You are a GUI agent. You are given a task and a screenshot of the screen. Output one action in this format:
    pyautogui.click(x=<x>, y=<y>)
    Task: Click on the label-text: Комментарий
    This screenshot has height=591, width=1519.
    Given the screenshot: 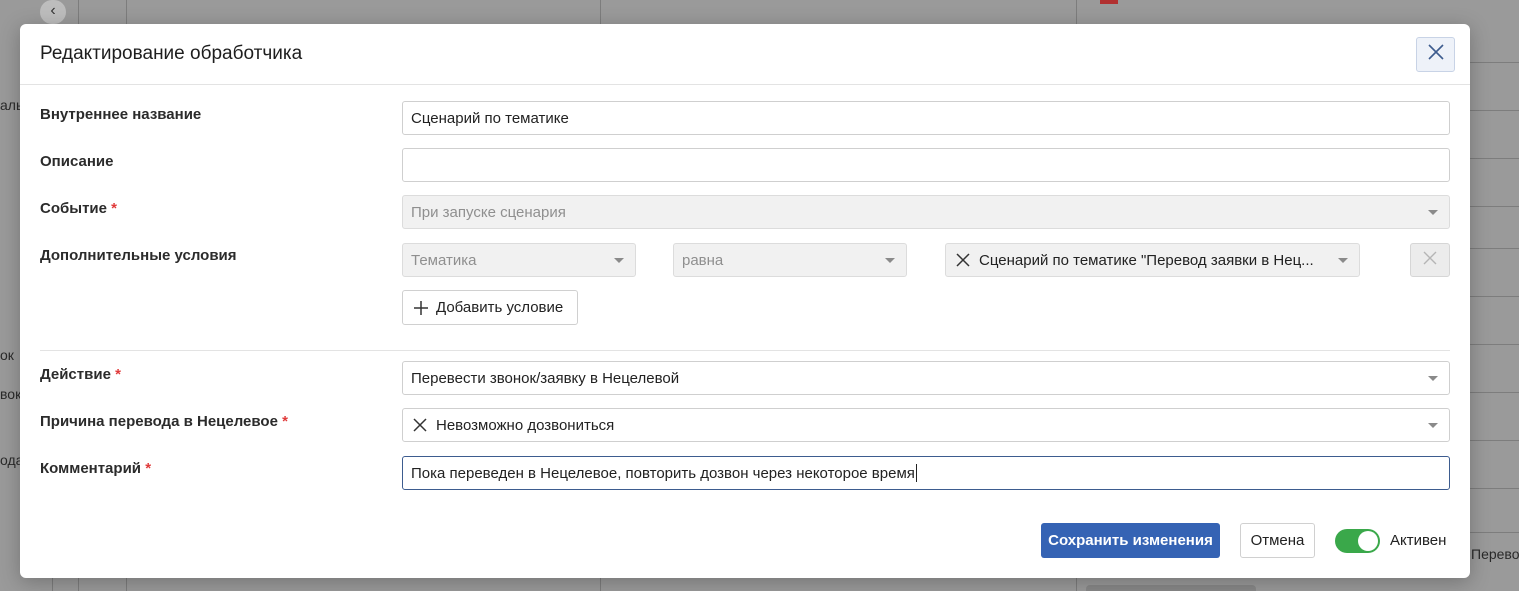 What is the action you would take?
    pyautogui.click(x=91, y=468)
    